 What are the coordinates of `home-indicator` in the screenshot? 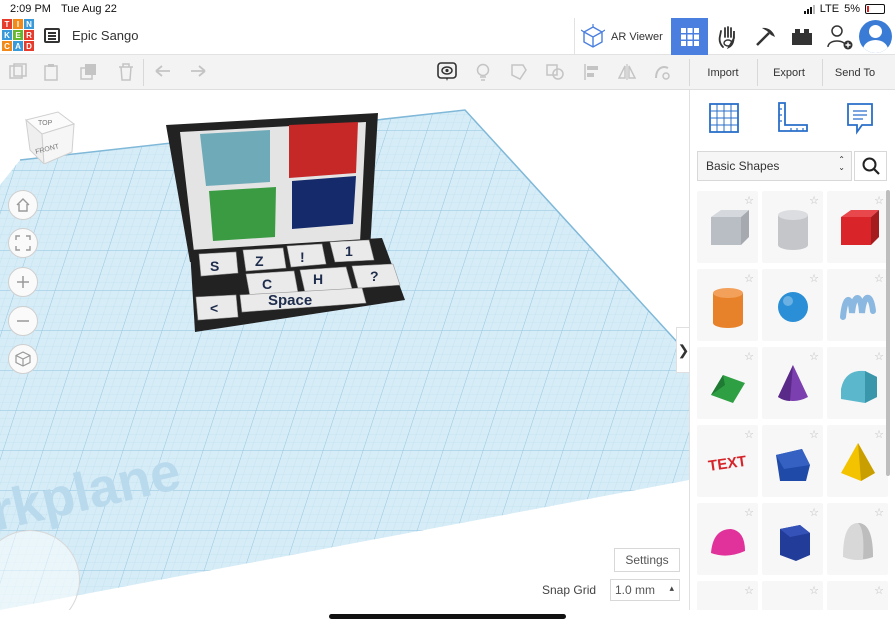 It's located at (447, 616).